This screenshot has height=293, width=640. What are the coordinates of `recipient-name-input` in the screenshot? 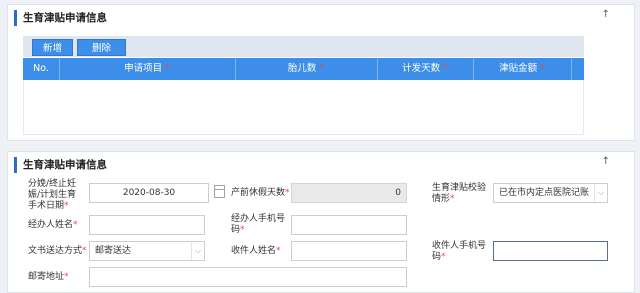 It's located at (349, 251).